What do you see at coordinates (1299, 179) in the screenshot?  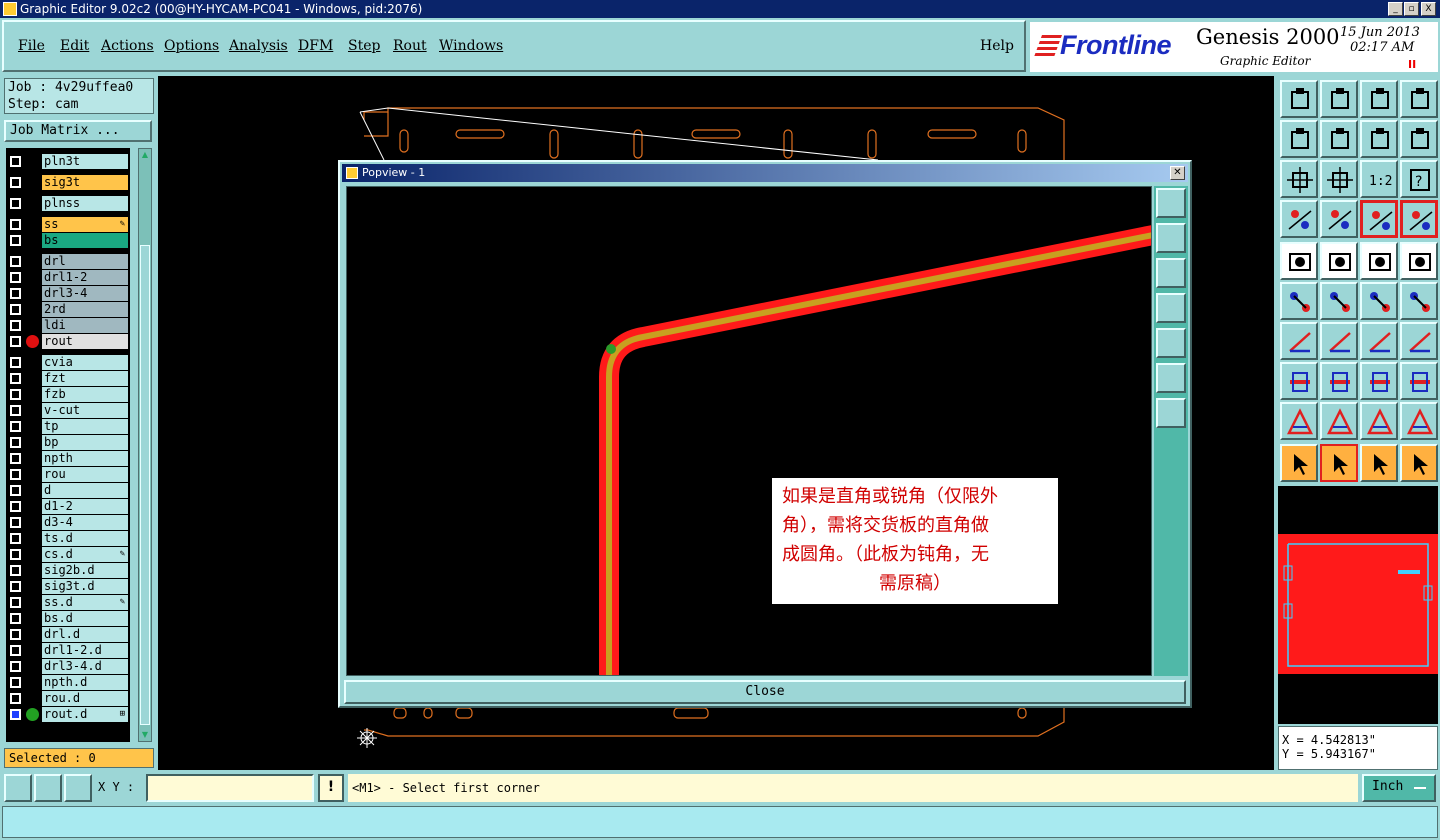 I see `tool-zoom-fit-icon` at bounding box center [1299, 179].